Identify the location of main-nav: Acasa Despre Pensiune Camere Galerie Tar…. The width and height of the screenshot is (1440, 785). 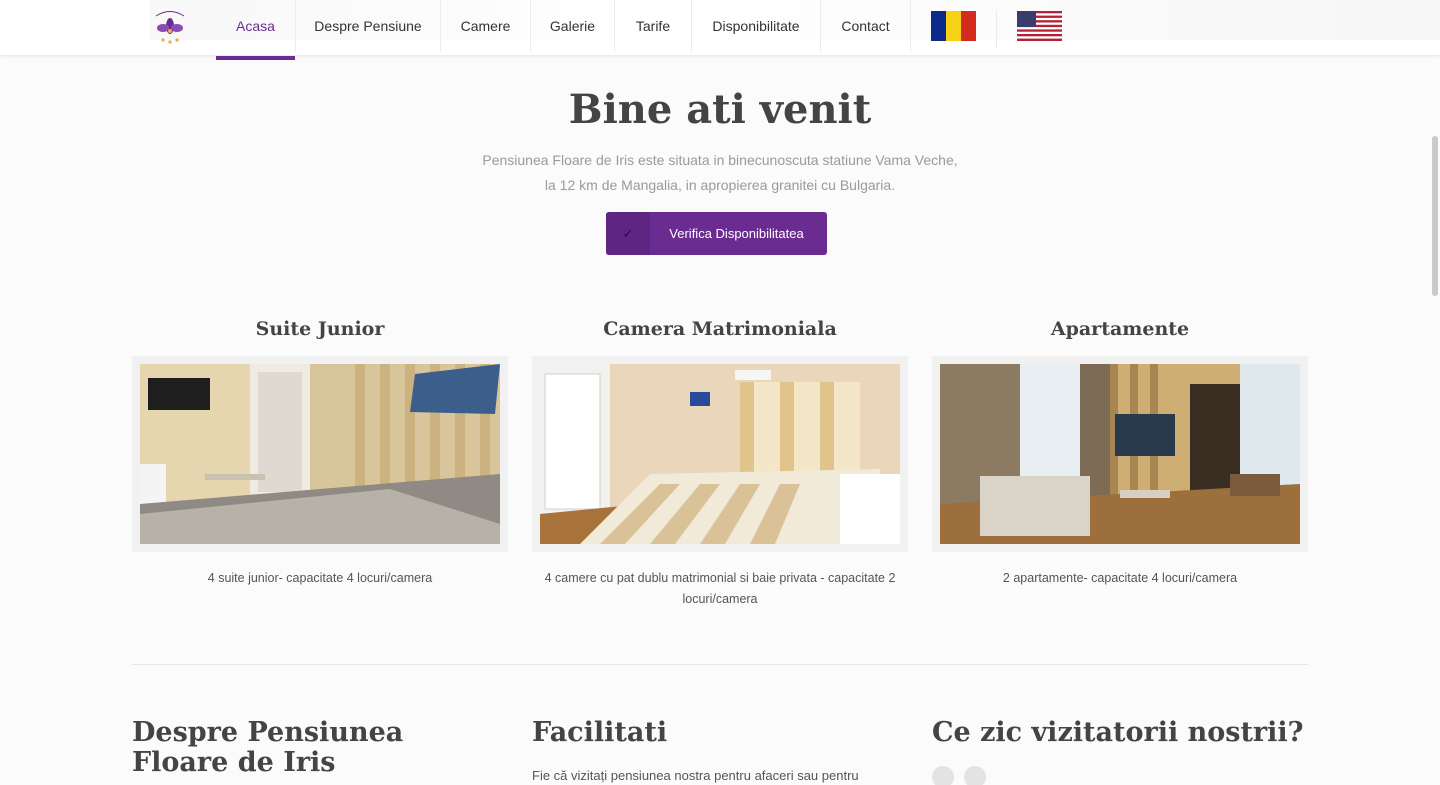
(563, 30).